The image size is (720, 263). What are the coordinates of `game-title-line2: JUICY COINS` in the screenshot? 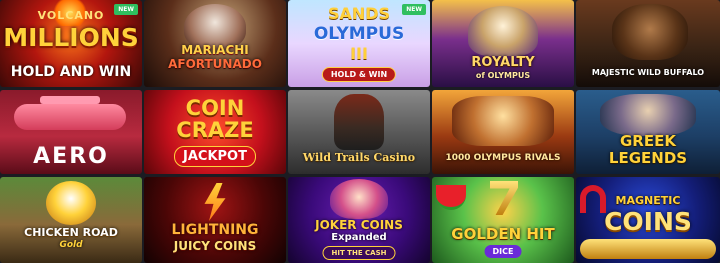 It's located at (215, 246).